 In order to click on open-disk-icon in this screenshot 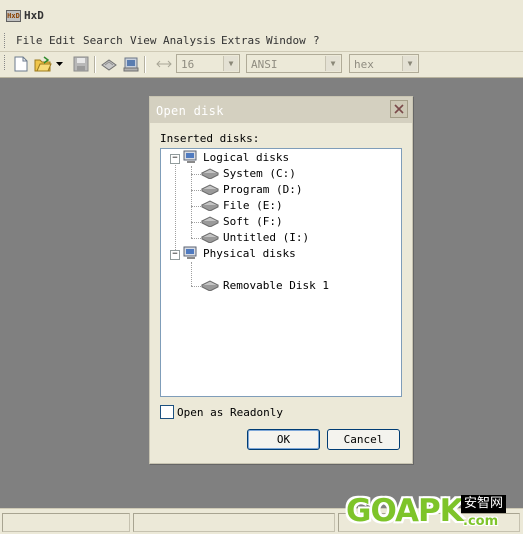, I will do `click(109, 64)`.